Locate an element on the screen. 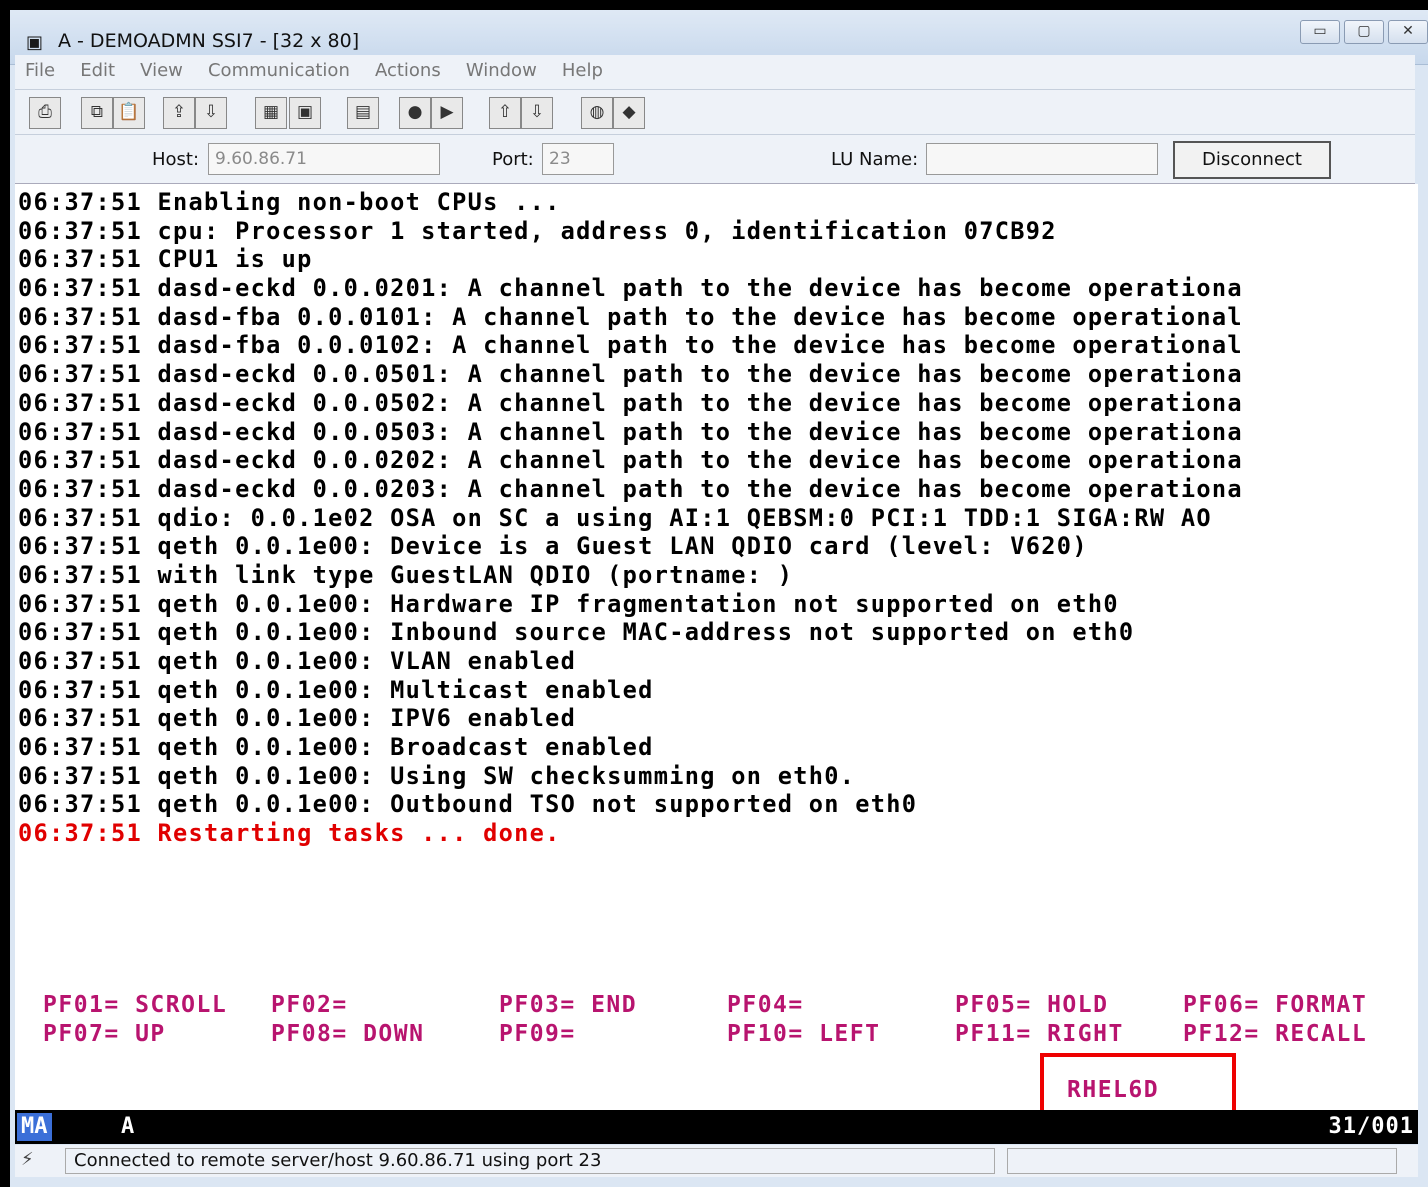 This screenshot has width=1428, height=1187. menu-help: Help is located at coordinates (582, 71).